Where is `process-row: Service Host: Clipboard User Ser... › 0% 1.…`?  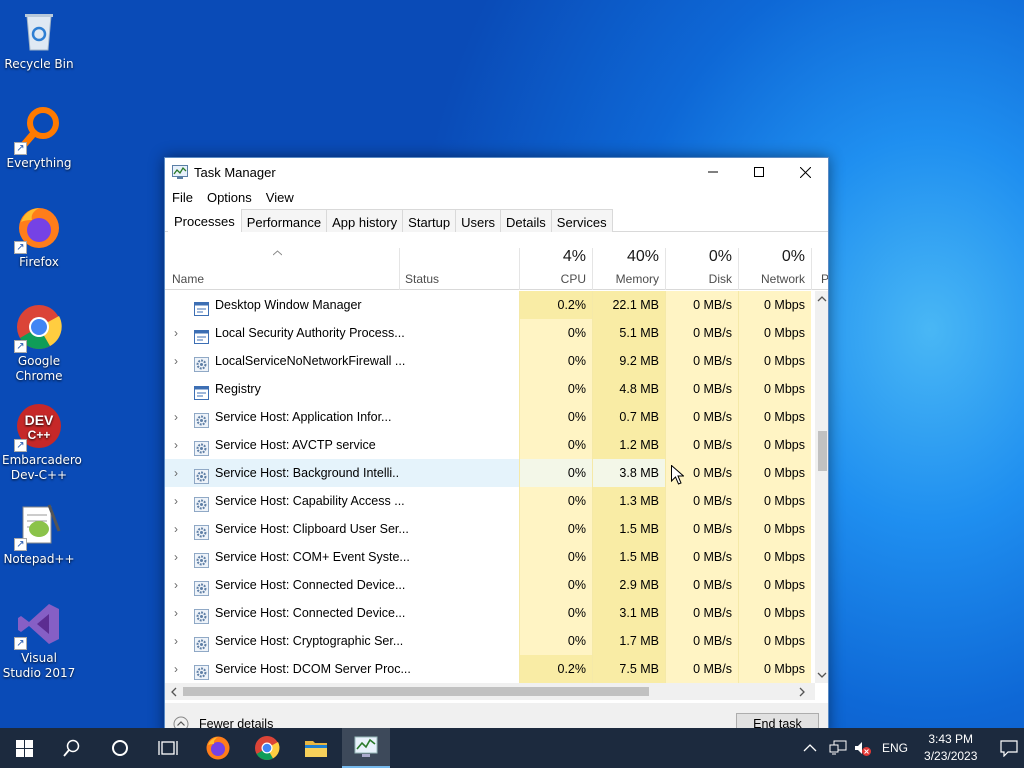 process-row: Service Host: Clipboard User Ser... › 0% 1.… is located at coordinates (491, 529).